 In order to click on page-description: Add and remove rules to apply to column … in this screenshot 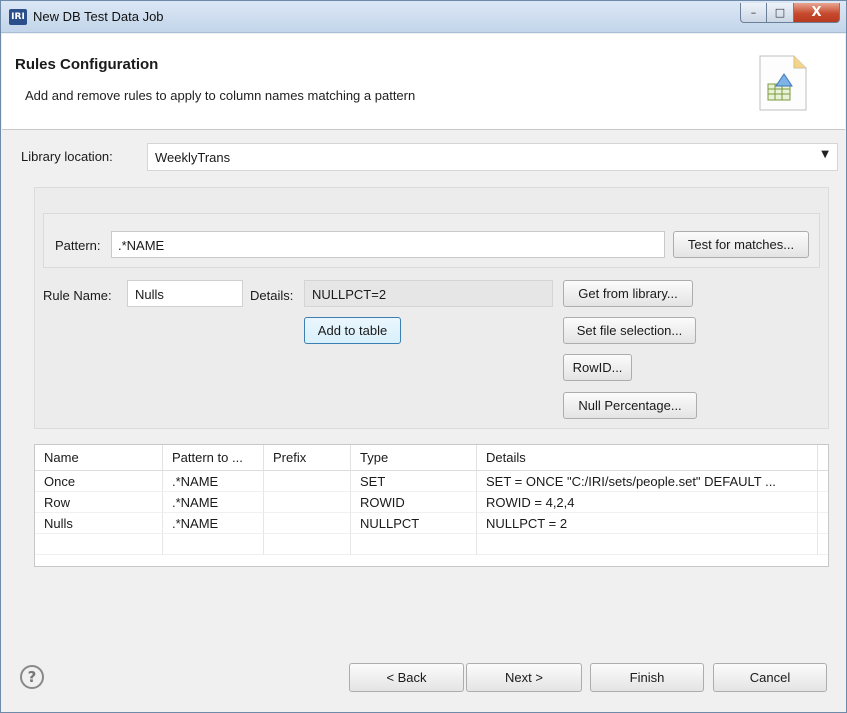, I will do `click(220, 95)`.